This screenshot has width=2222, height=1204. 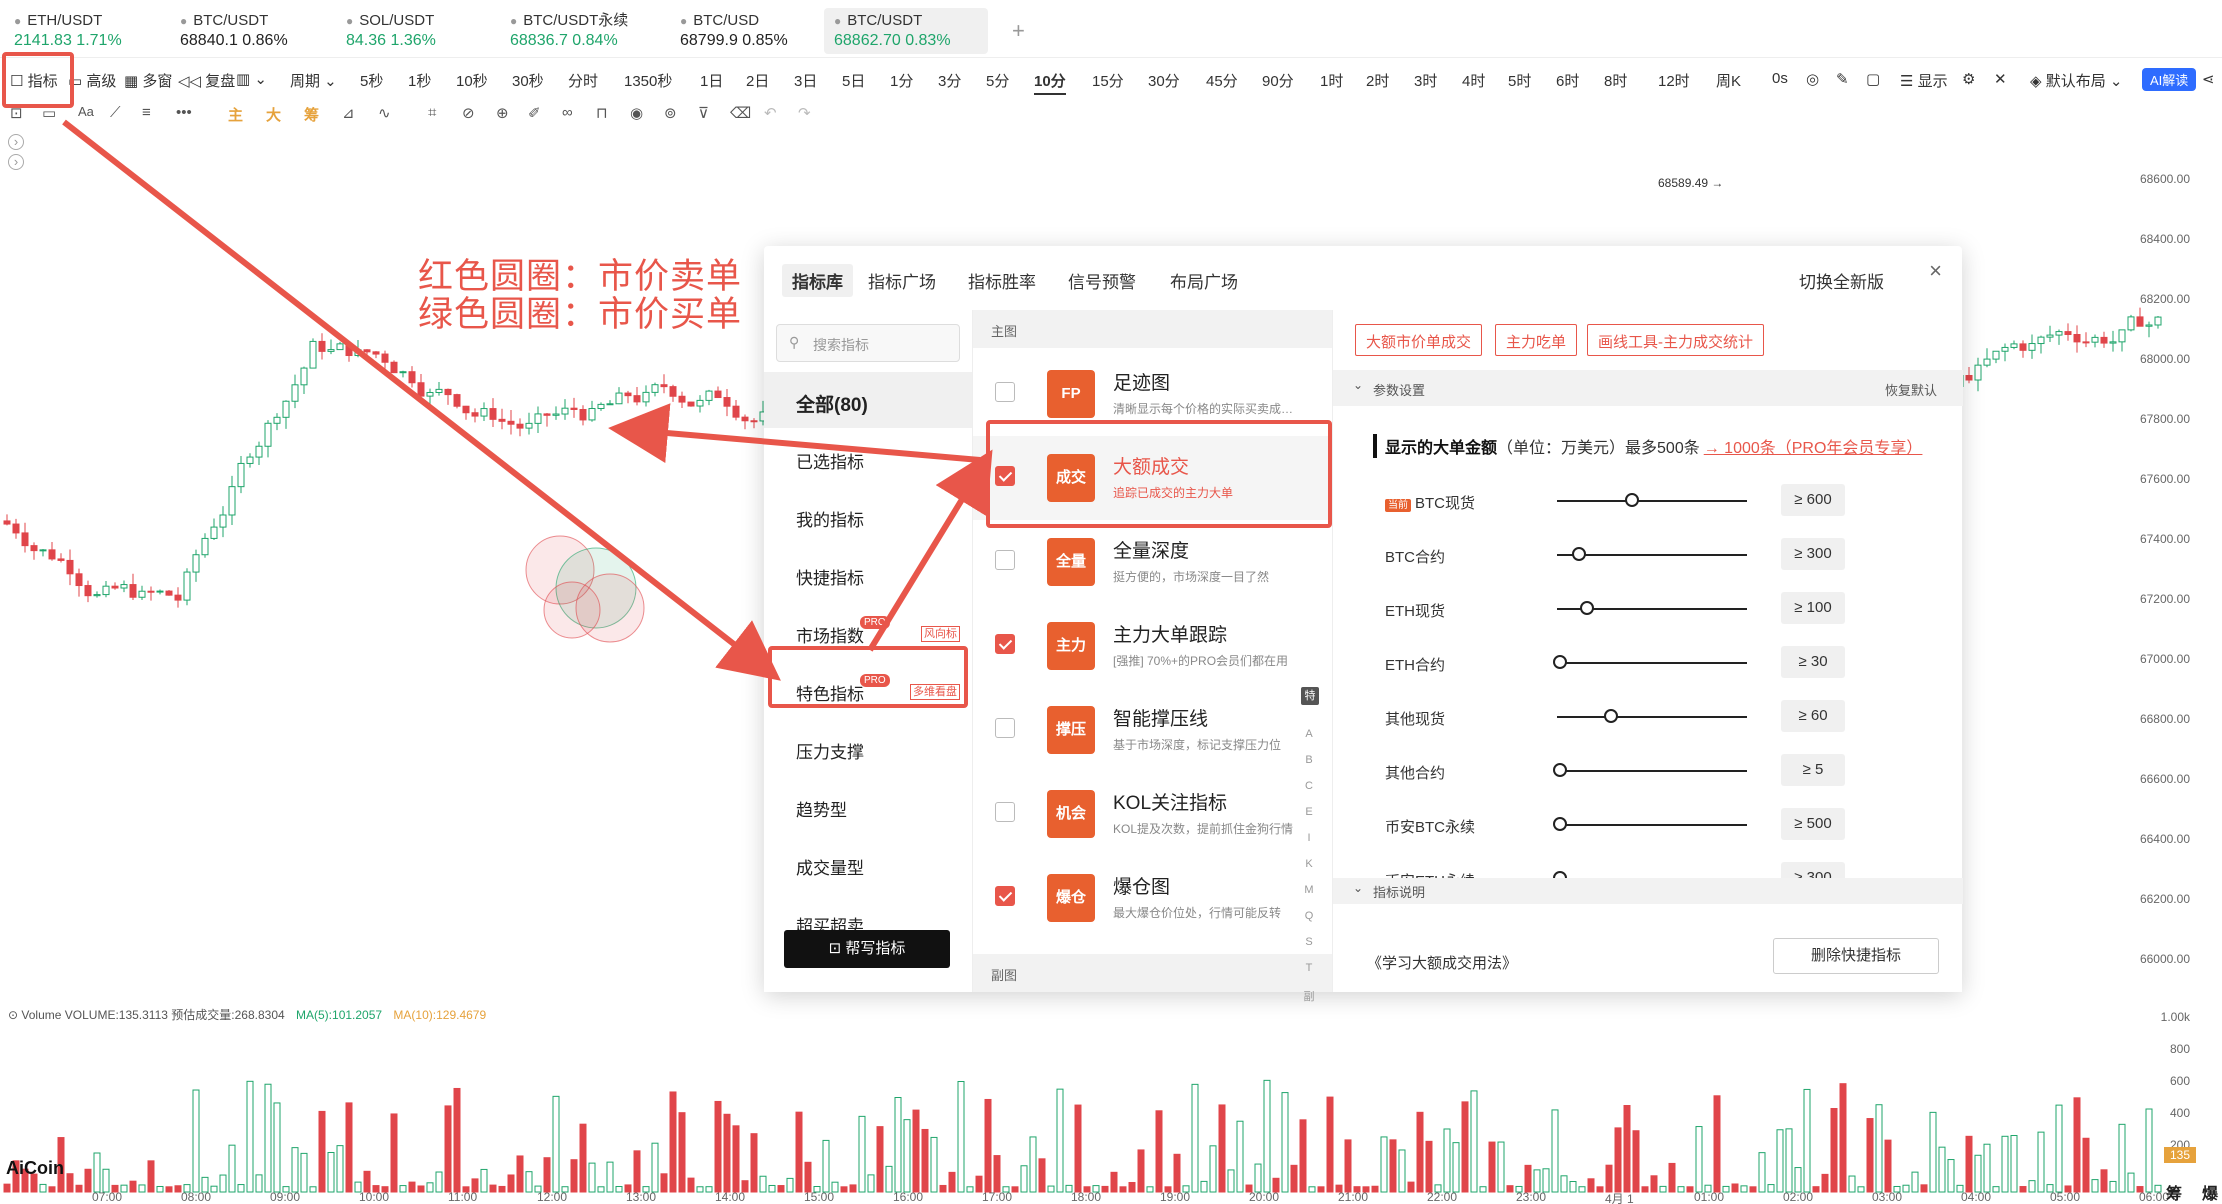 What do you see at coordinates (817, 280) in the screenshot?
I see `dialog-tab-0: 指标库` at bounding box center [817, 280].